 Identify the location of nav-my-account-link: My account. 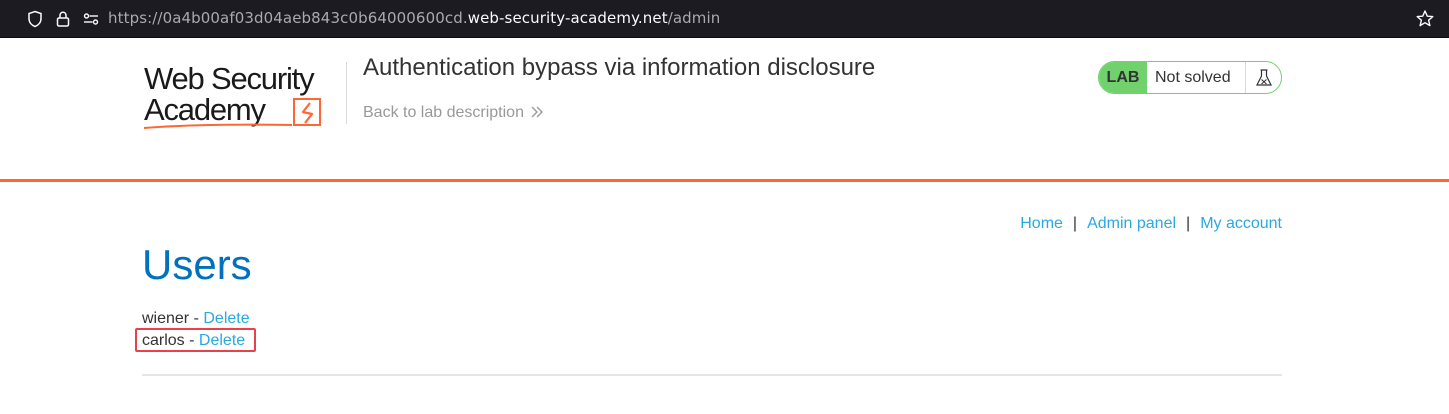
(1241, 223).